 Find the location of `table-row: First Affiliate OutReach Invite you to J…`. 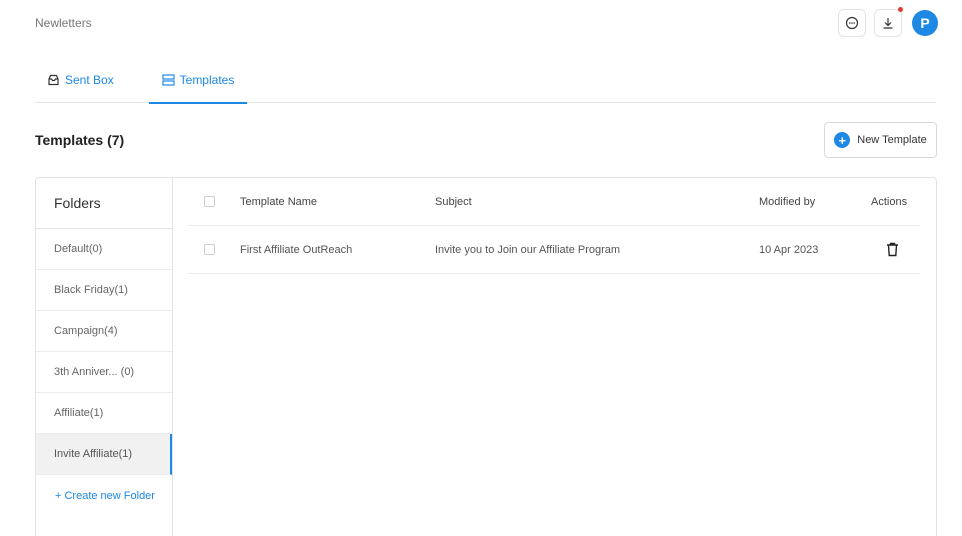

table-row: First Affiliate OutReach Invite you to J… is located at coordinates (554, 250).